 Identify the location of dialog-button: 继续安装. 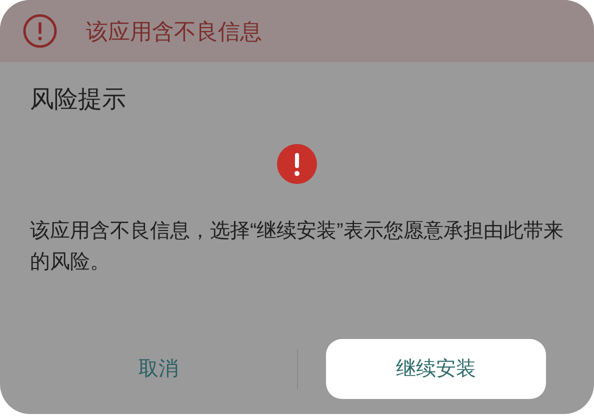
(436, 369).